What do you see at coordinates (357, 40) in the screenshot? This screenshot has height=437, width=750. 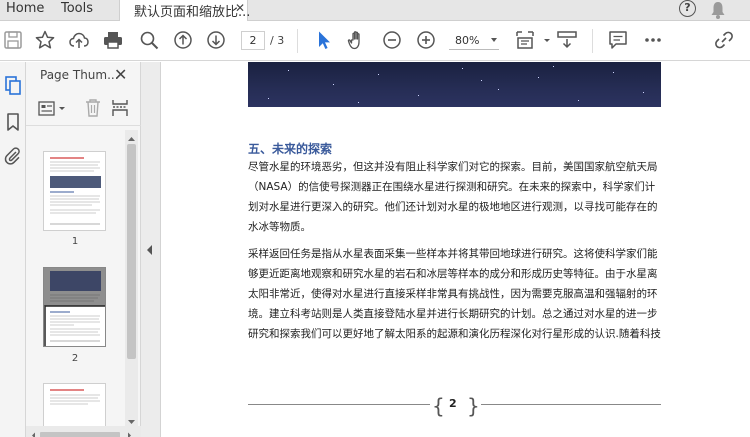 I see `hand-icon` at bounding box center [357, 40].